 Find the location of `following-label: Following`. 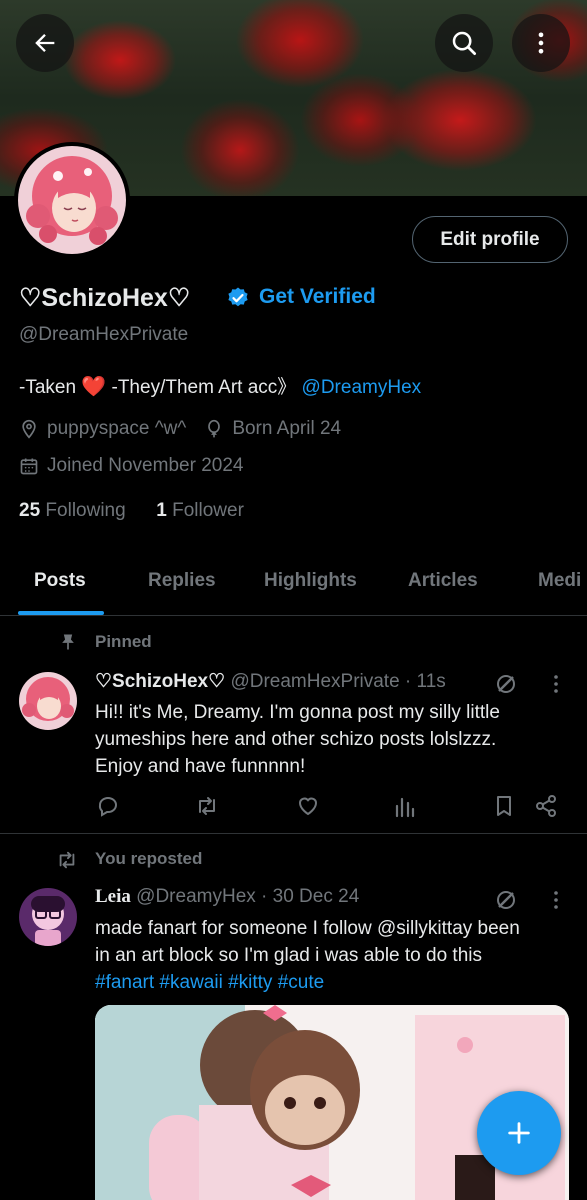

following-label: Following is located at coordinates (85, 510).